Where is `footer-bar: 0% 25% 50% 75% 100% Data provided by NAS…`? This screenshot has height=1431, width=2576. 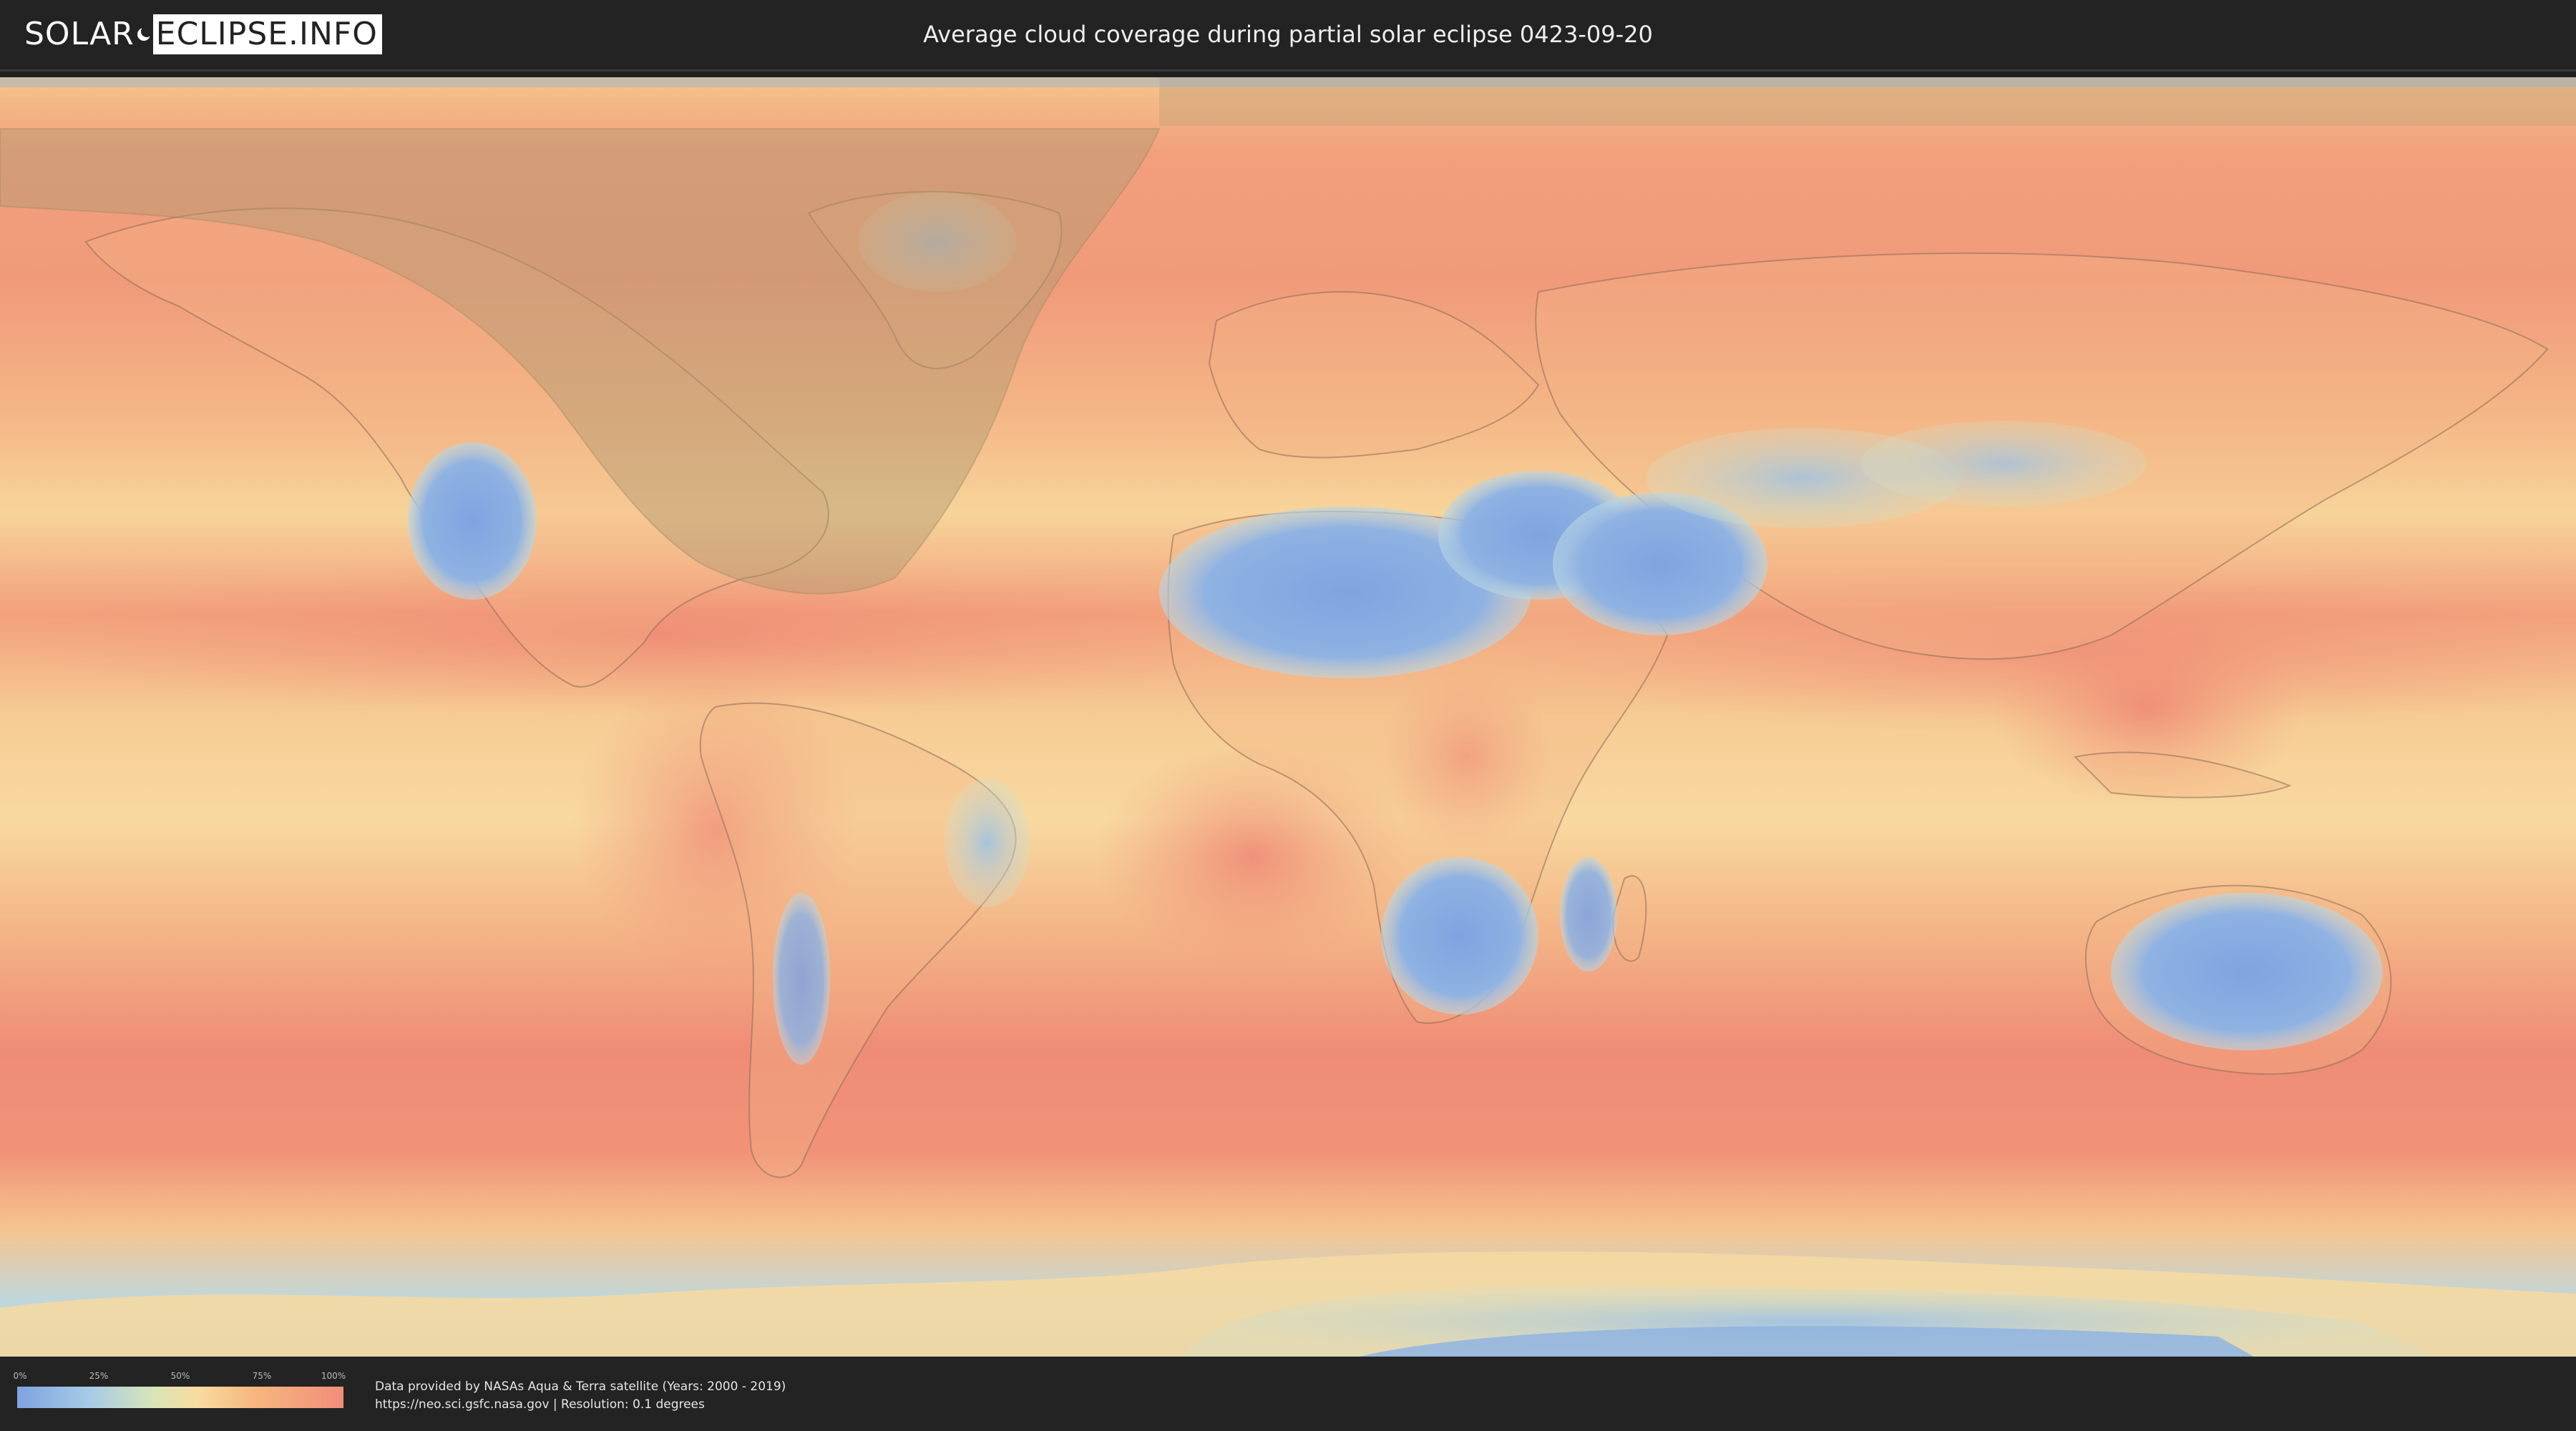 footer-bar: 0% 25% 50% 75% 100% Data provided by NAS… is located at coordinates (1288, 1394).